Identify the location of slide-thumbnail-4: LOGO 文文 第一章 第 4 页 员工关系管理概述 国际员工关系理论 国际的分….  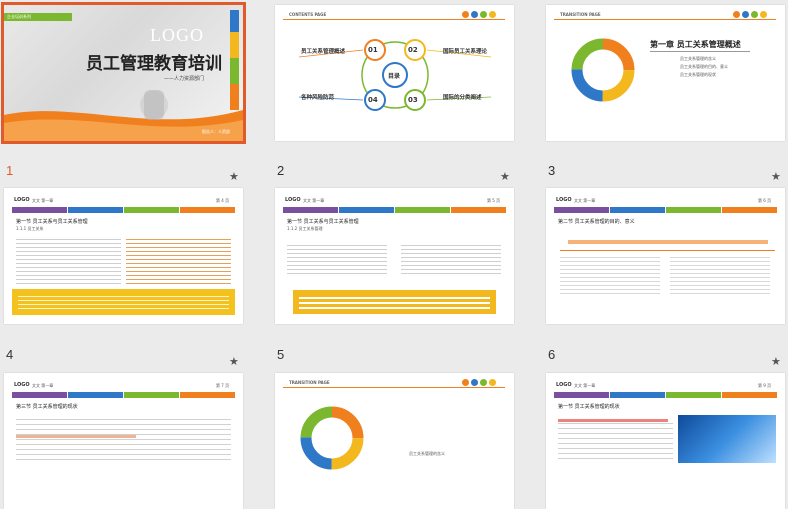
(123, 256).